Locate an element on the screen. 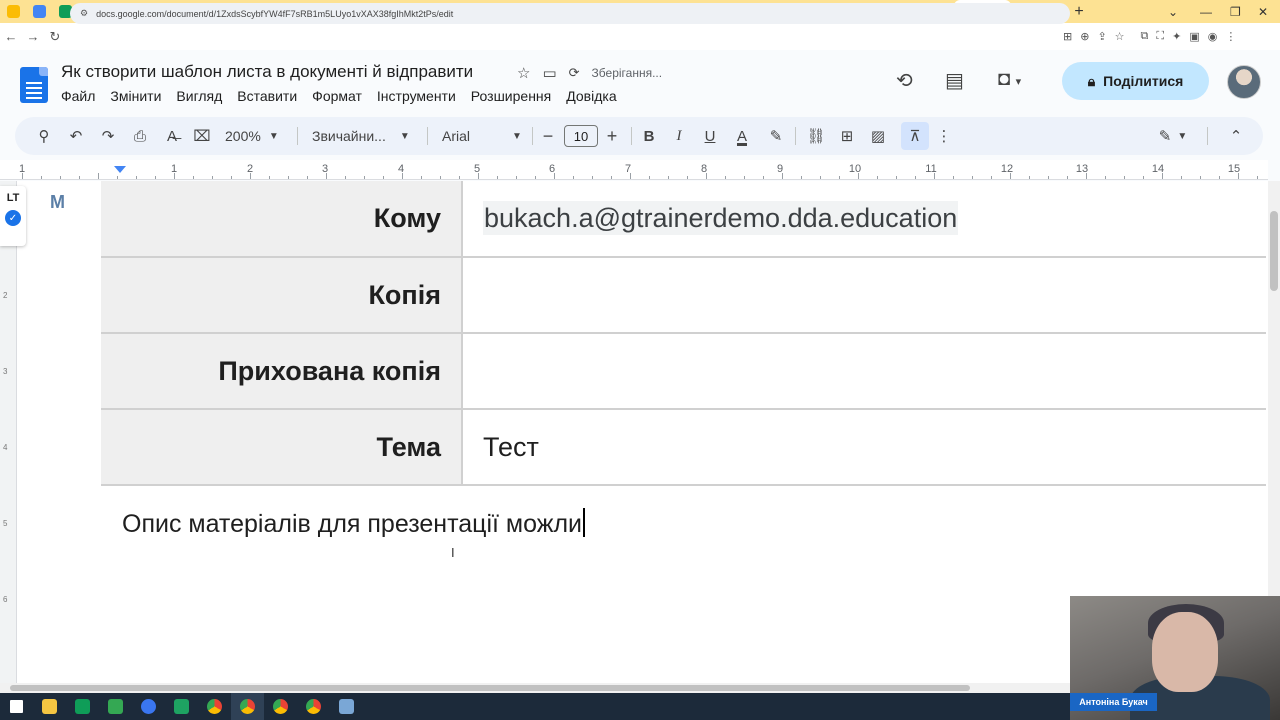 The height and width of the screenshot is (720, 1280). close-window-icon: ✕ is located at coordinates (1263, 11).